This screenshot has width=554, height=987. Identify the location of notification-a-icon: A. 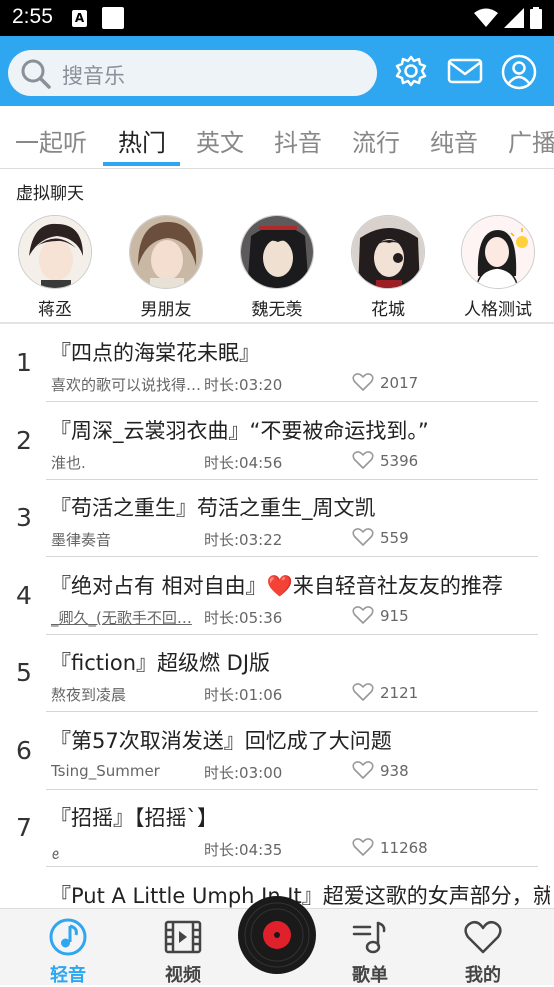
(79, 18).